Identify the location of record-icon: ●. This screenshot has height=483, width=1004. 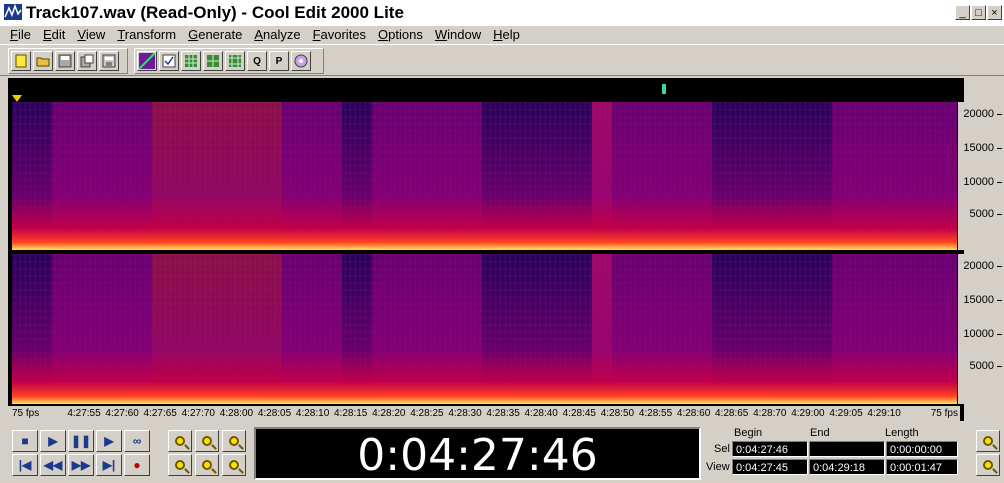
(137, 465).